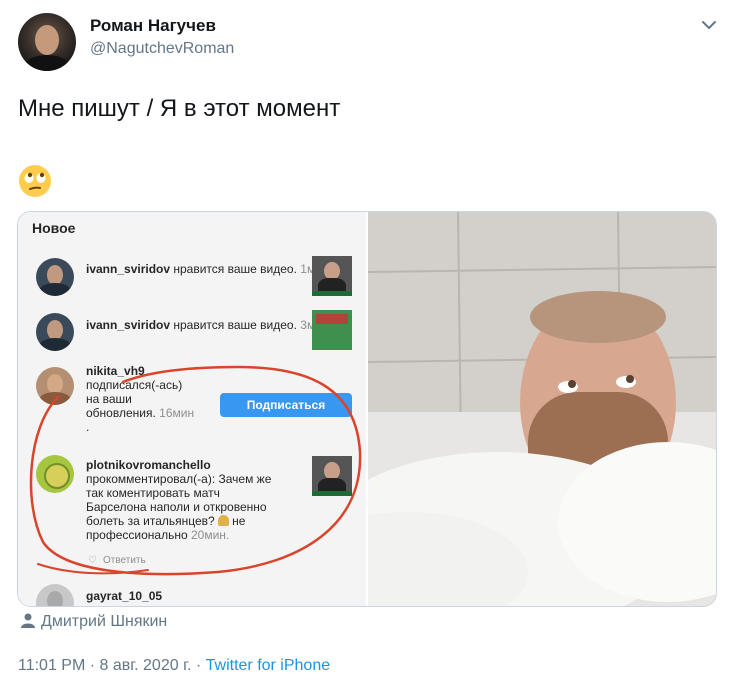 The width and height of the screenshot is (730, 693). I want to click on person-icon, so click(28, 620).